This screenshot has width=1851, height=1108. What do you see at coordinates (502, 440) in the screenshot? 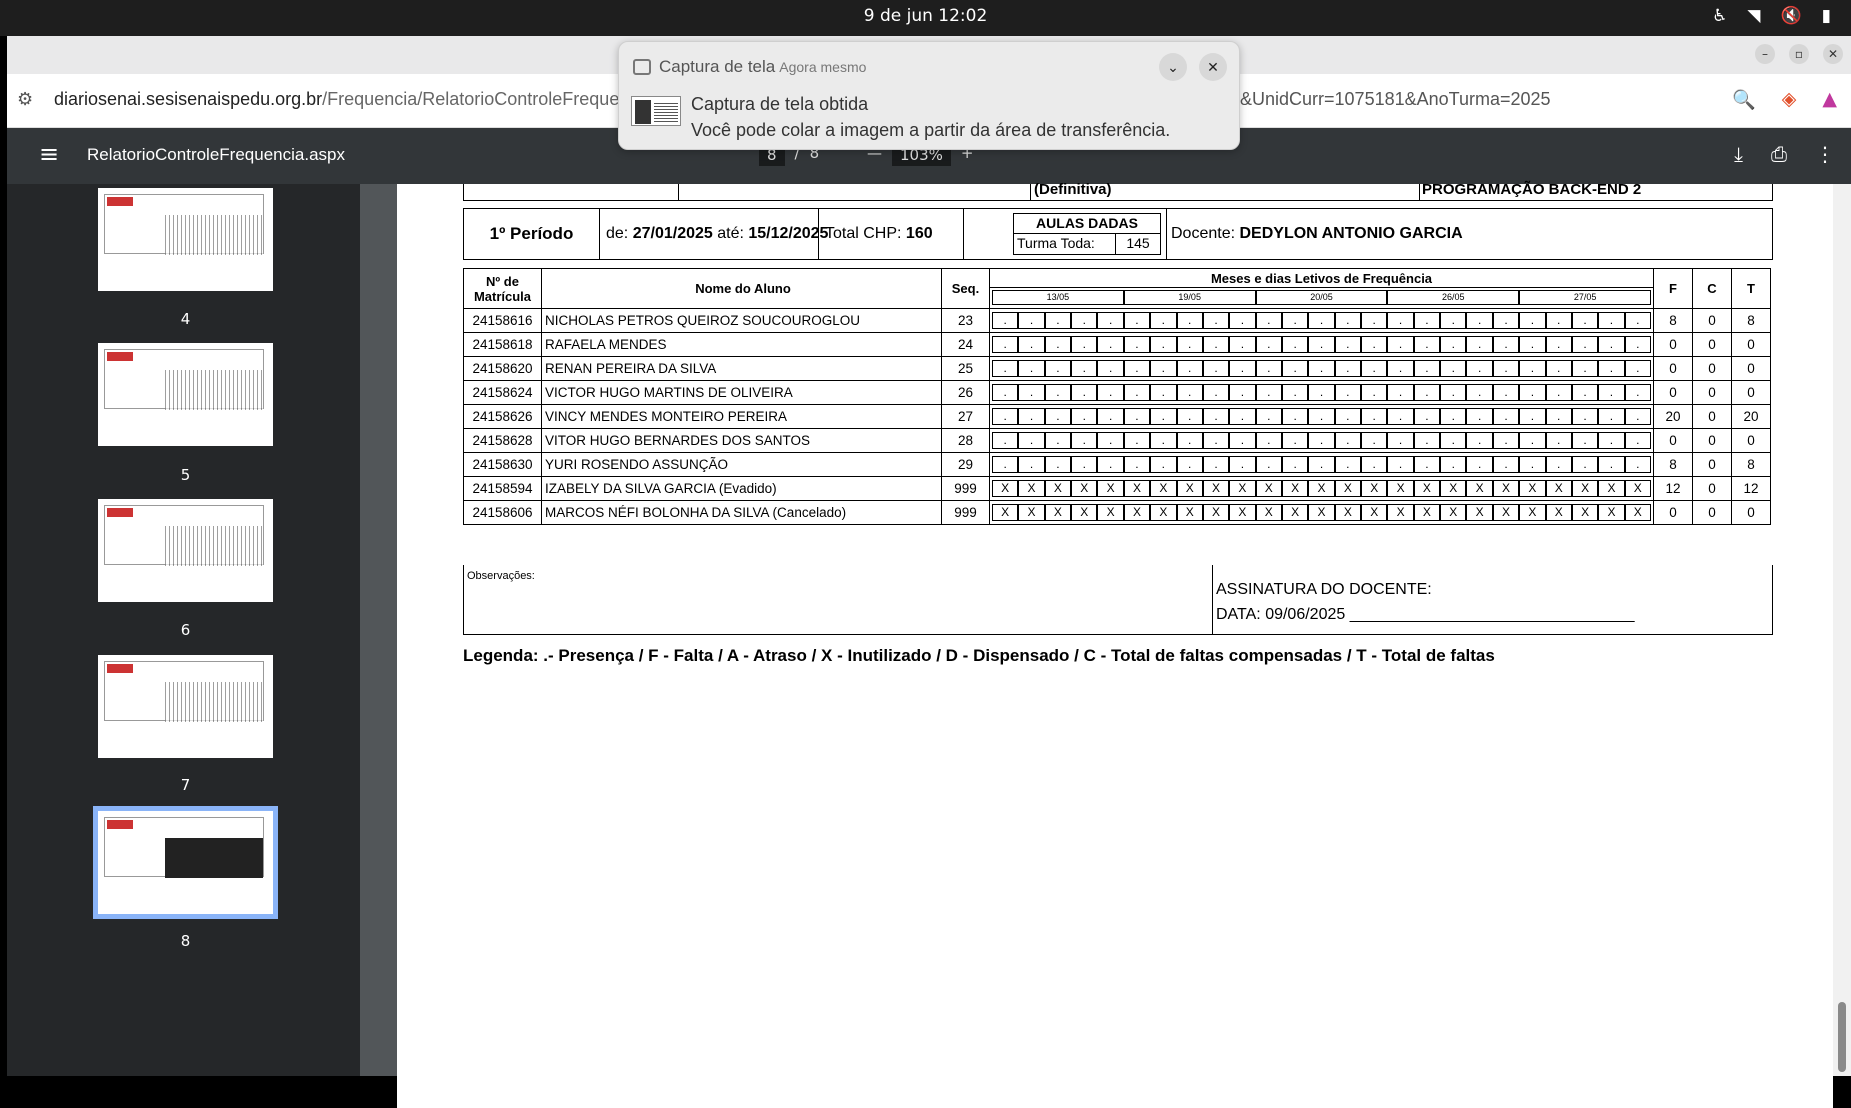
I see `matricula-cell: 24158628` at bounding box center [502, 440].